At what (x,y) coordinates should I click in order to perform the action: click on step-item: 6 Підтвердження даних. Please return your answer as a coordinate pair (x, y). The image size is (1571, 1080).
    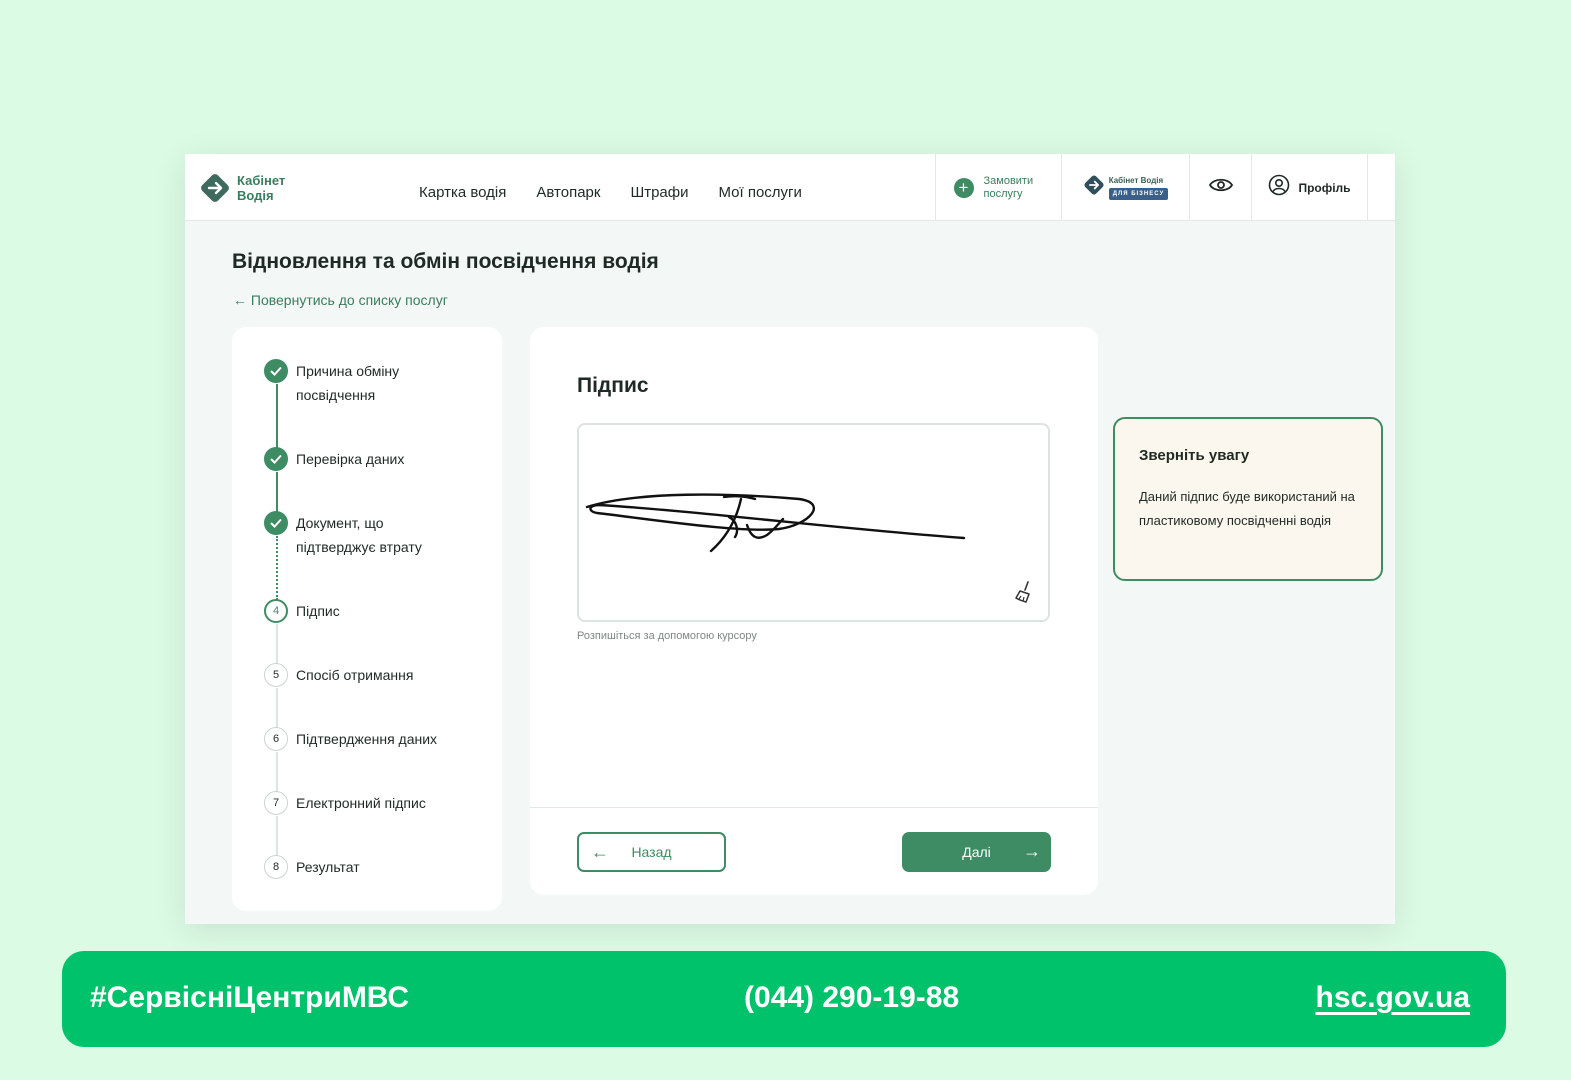
    Looking at the image, I should click on (365, 739).